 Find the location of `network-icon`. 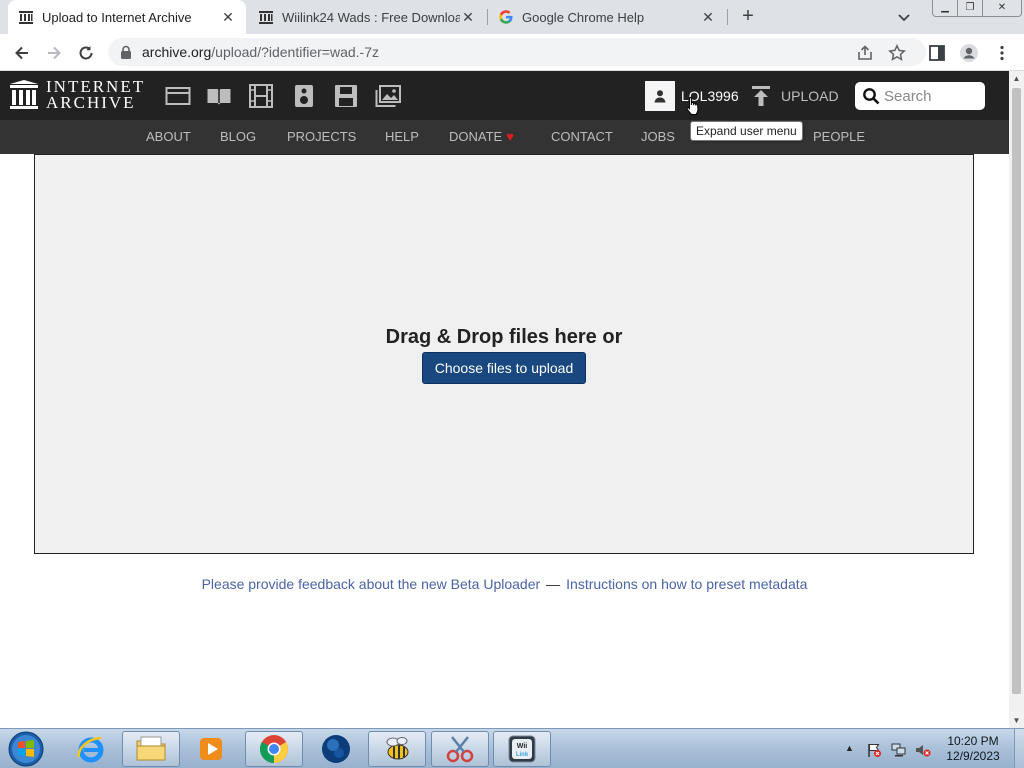

network-icon is located at coordinates (899, 750).